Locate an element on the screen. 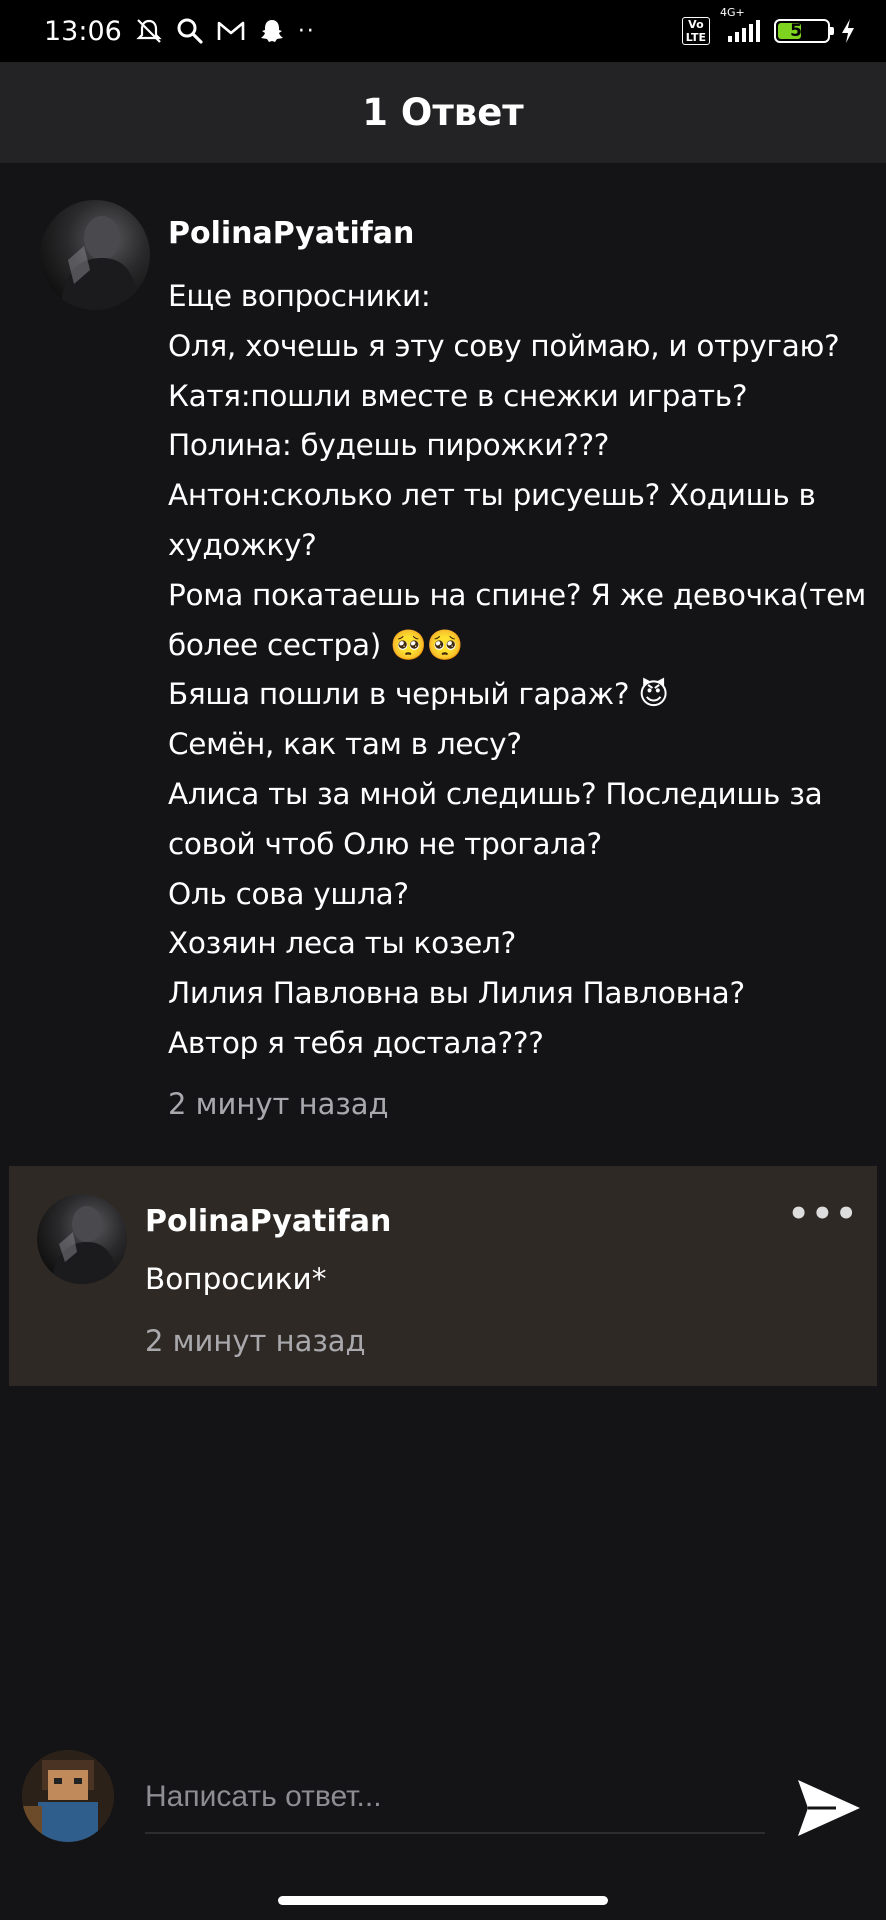 This screenshot has height=1920, width=886. page-title: 1 Ответ is located at coordinates (443, 112).